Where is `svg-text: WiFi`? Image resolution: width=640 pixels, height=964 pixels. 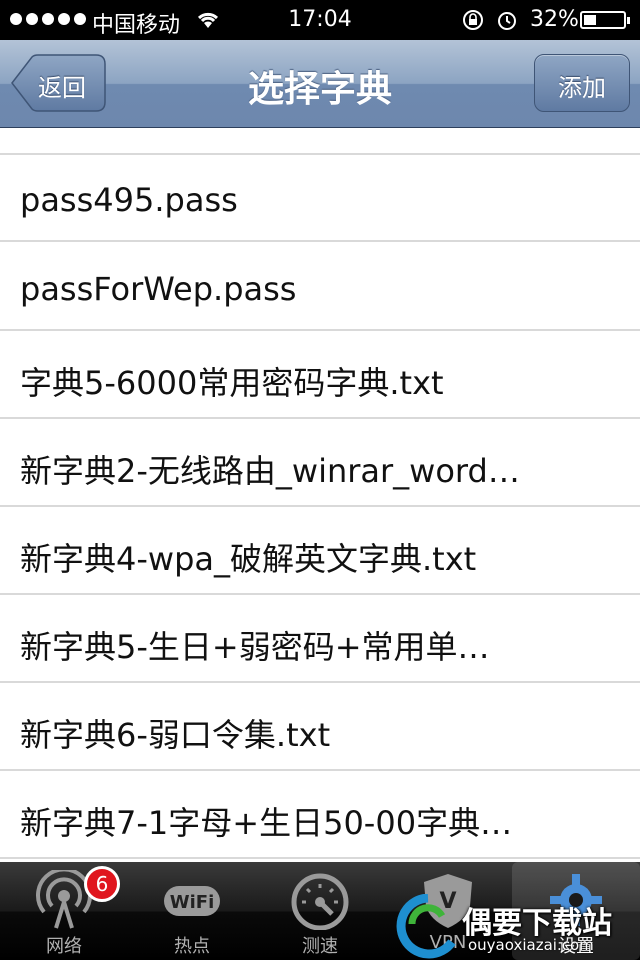 svg-text: WiFi is located at coordinates (192, 902).